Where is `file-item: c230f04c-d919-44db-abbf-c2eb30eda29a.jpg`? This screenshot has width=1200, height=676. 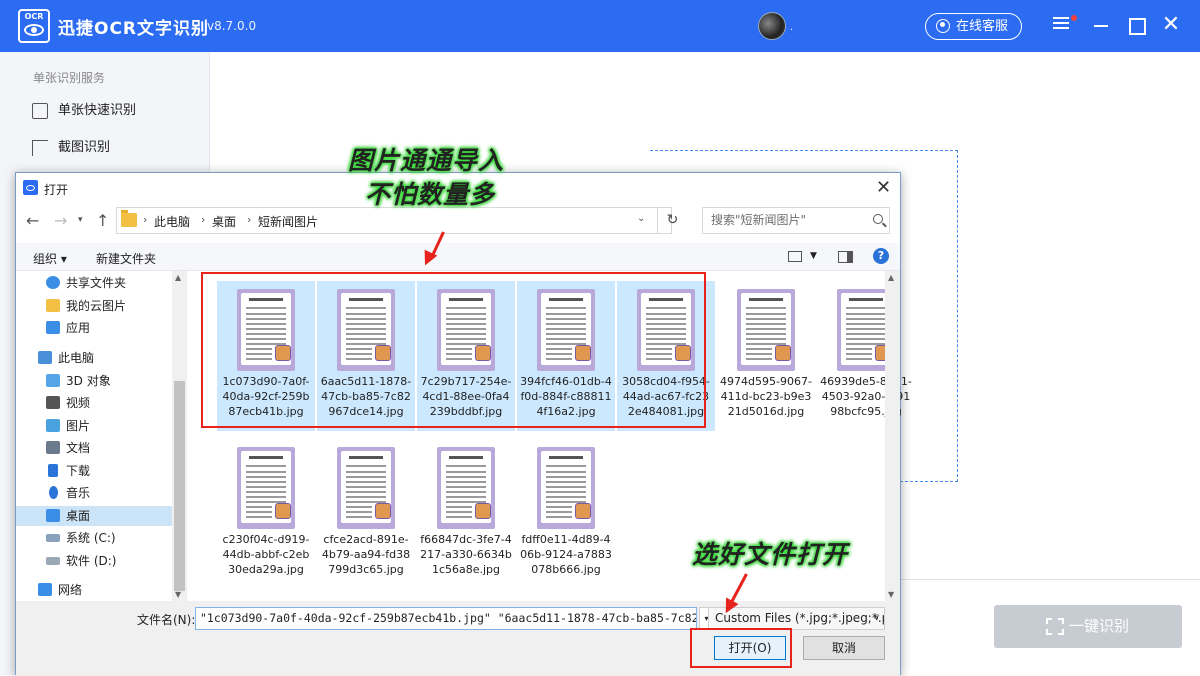
file-item: c230f04c-d919-44db-abbf-c2eb30eda29a.jpg is located at coordinates (266, 514).